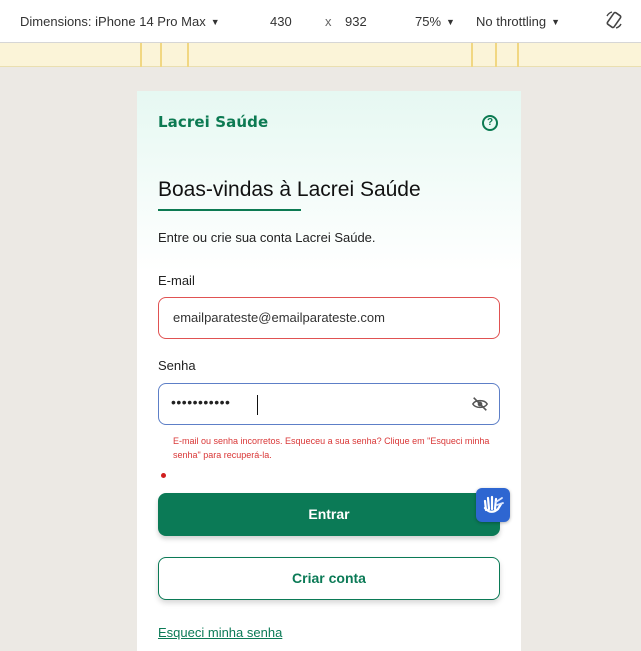  Describe the element at coordinates (490, 123) in the screenshot. I see `help-icon: ?` at that location.